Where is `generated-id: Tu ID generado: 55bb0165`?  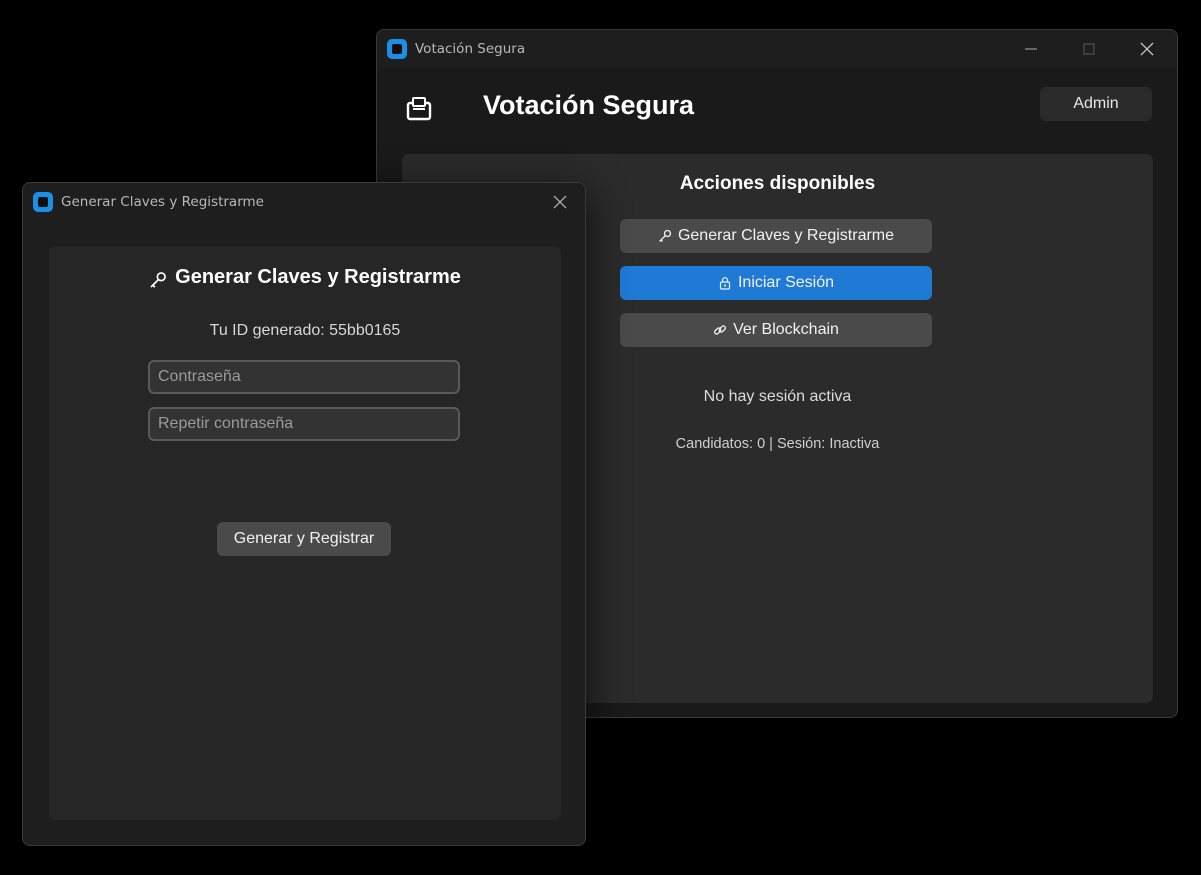 generated-id: Tu ID generado: 55bb0165 is located at coordinates (305, 330).